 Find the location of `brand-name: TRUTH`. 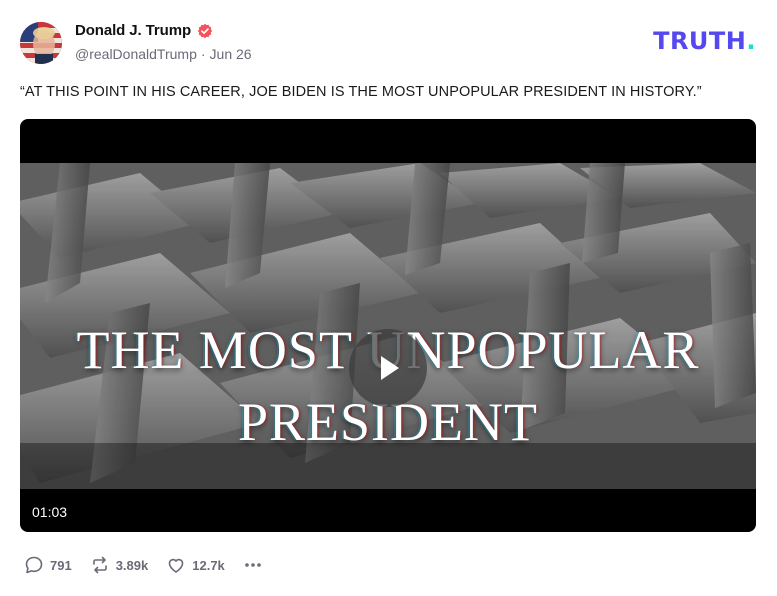

brand-name: TRUTH is located at coordinates (700, 41).